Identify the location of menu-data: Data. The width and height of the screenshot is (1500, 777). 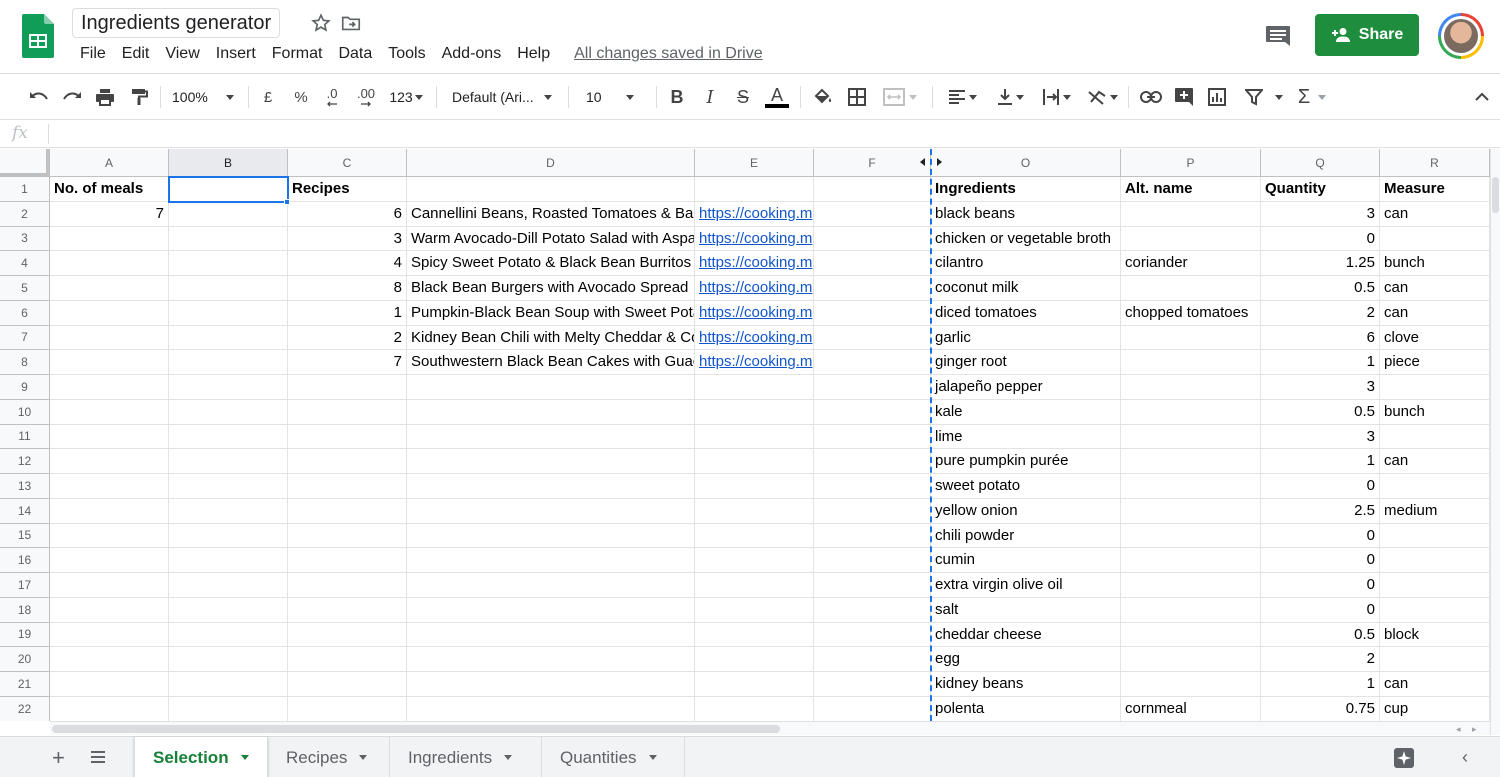
(355, 54).